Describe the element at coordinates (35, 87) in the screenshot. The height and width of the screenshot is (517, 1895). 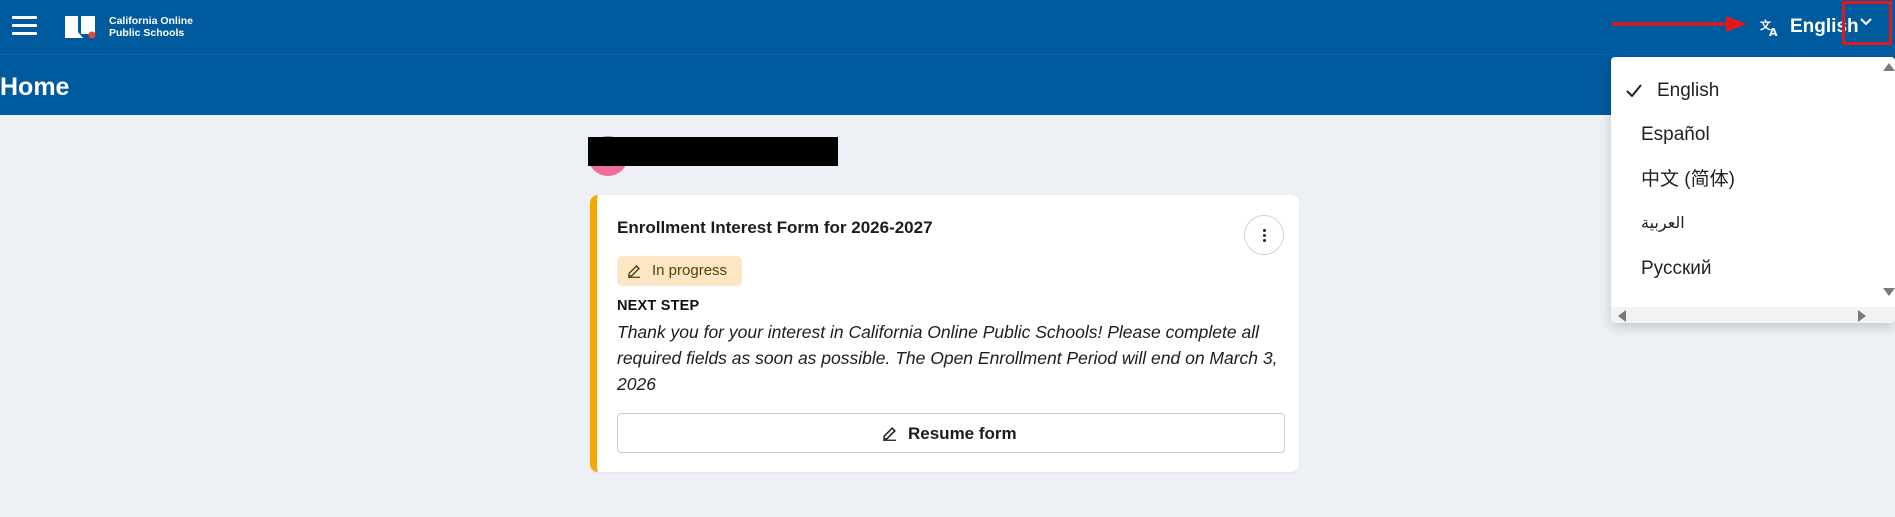
I see `page-title: Home` at that location.